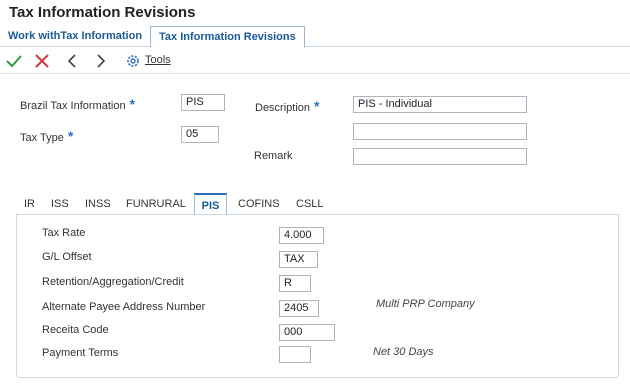 The height and width of the screenshot is (387, 630). What do you see at coordinates (113, 282) in the screenshot?
I see `retention-label: Retention/Aggregation/Credit` at bounding box center [113, 282].